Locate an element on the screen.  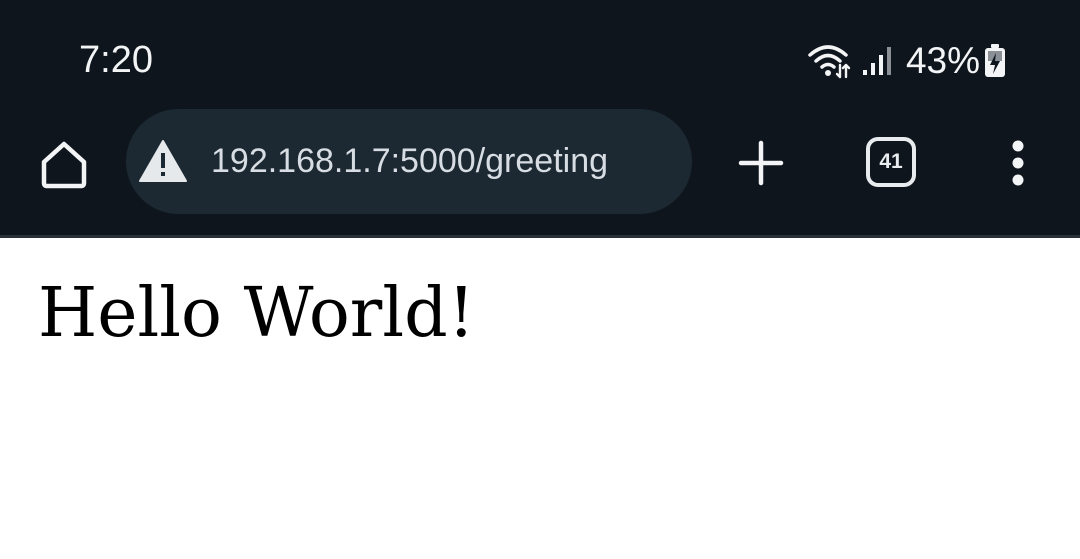
home-button is located at coordinates (64, 165).